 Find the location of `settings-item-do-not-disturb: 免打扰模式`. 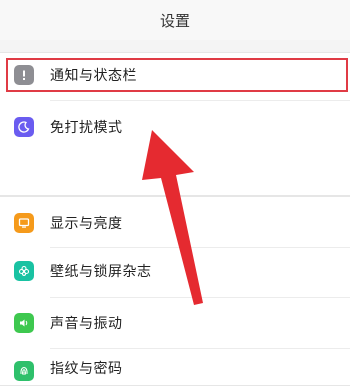

settings-item-do-not-disturb: 免打扰模式 is located at coordinates (175, 127).